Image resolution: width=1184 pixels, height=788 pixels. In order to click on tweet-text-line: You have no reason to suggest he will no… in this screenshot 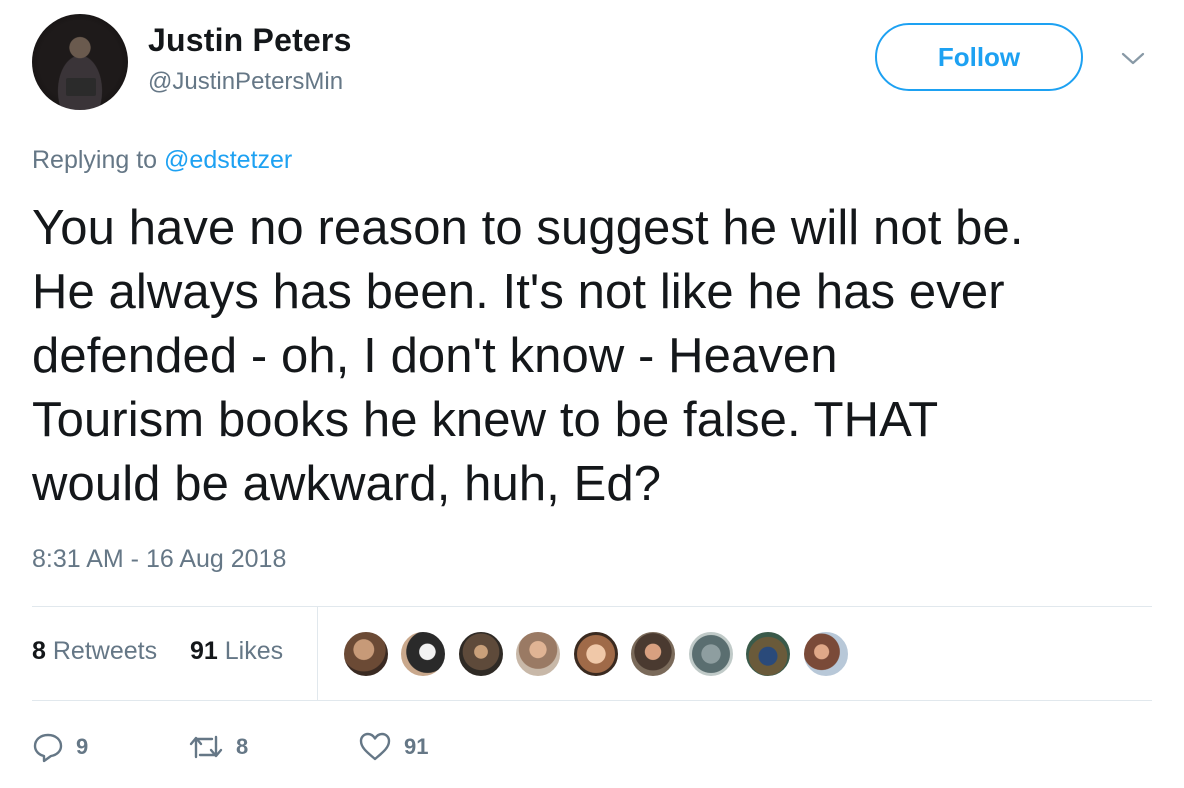, I will do `click(528, 228)`.